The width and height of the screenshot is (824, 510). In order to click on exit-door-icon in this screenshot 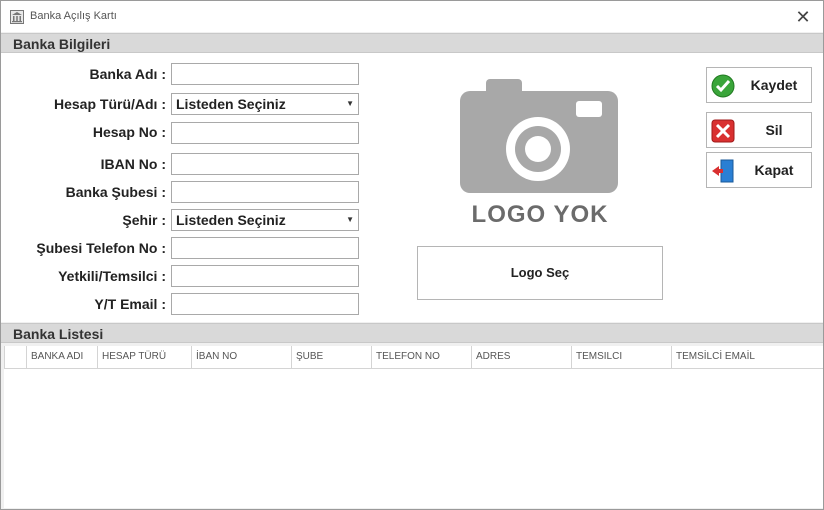, I will do `click(723, 171)`.